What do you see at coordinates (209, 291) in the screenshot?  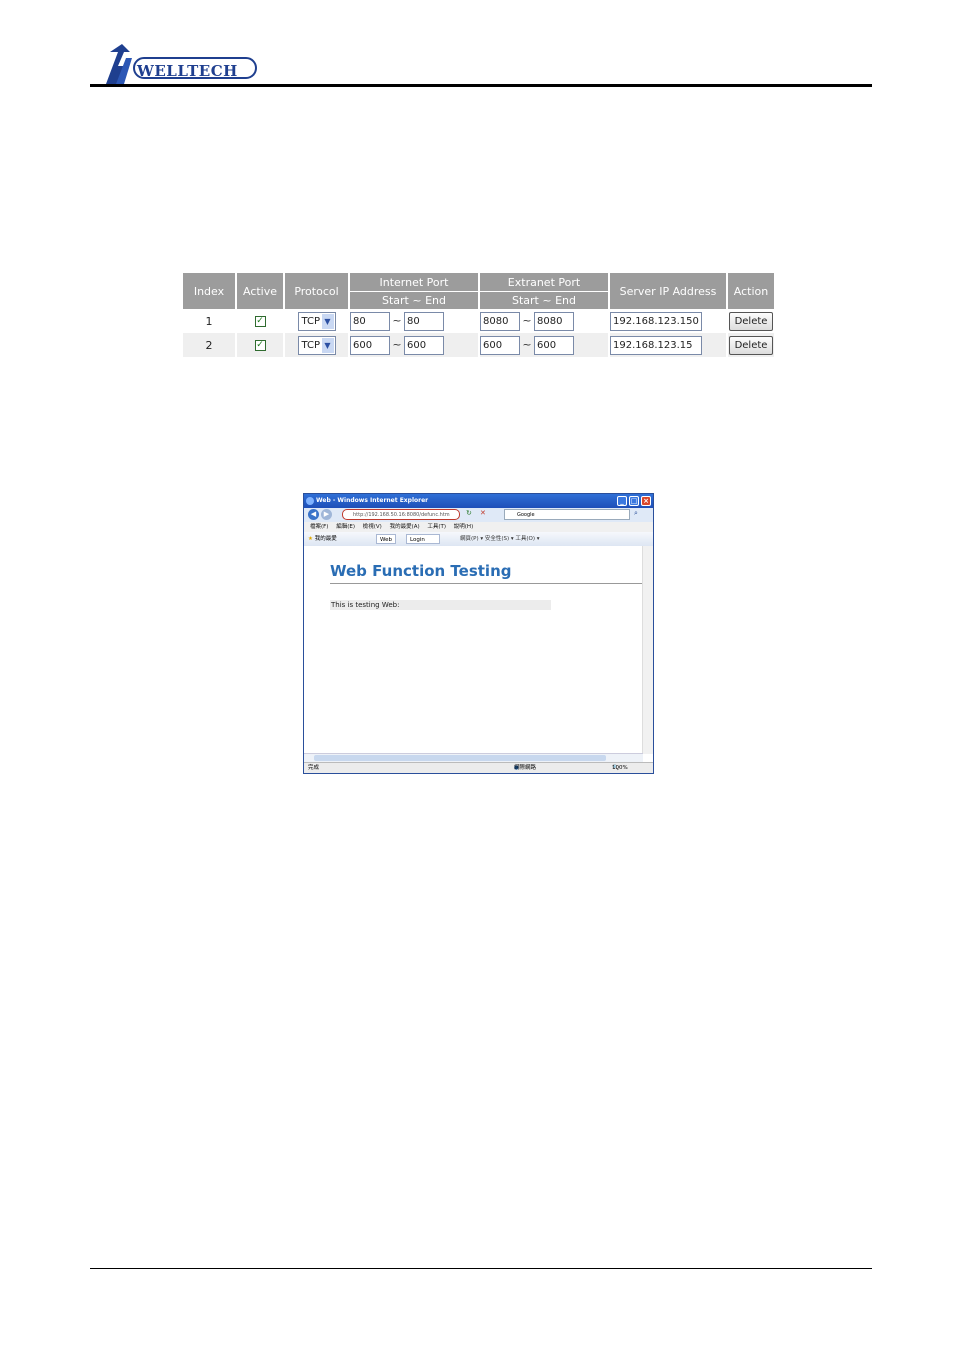 I see `header-index: Index` at bounding box center [209, 291].